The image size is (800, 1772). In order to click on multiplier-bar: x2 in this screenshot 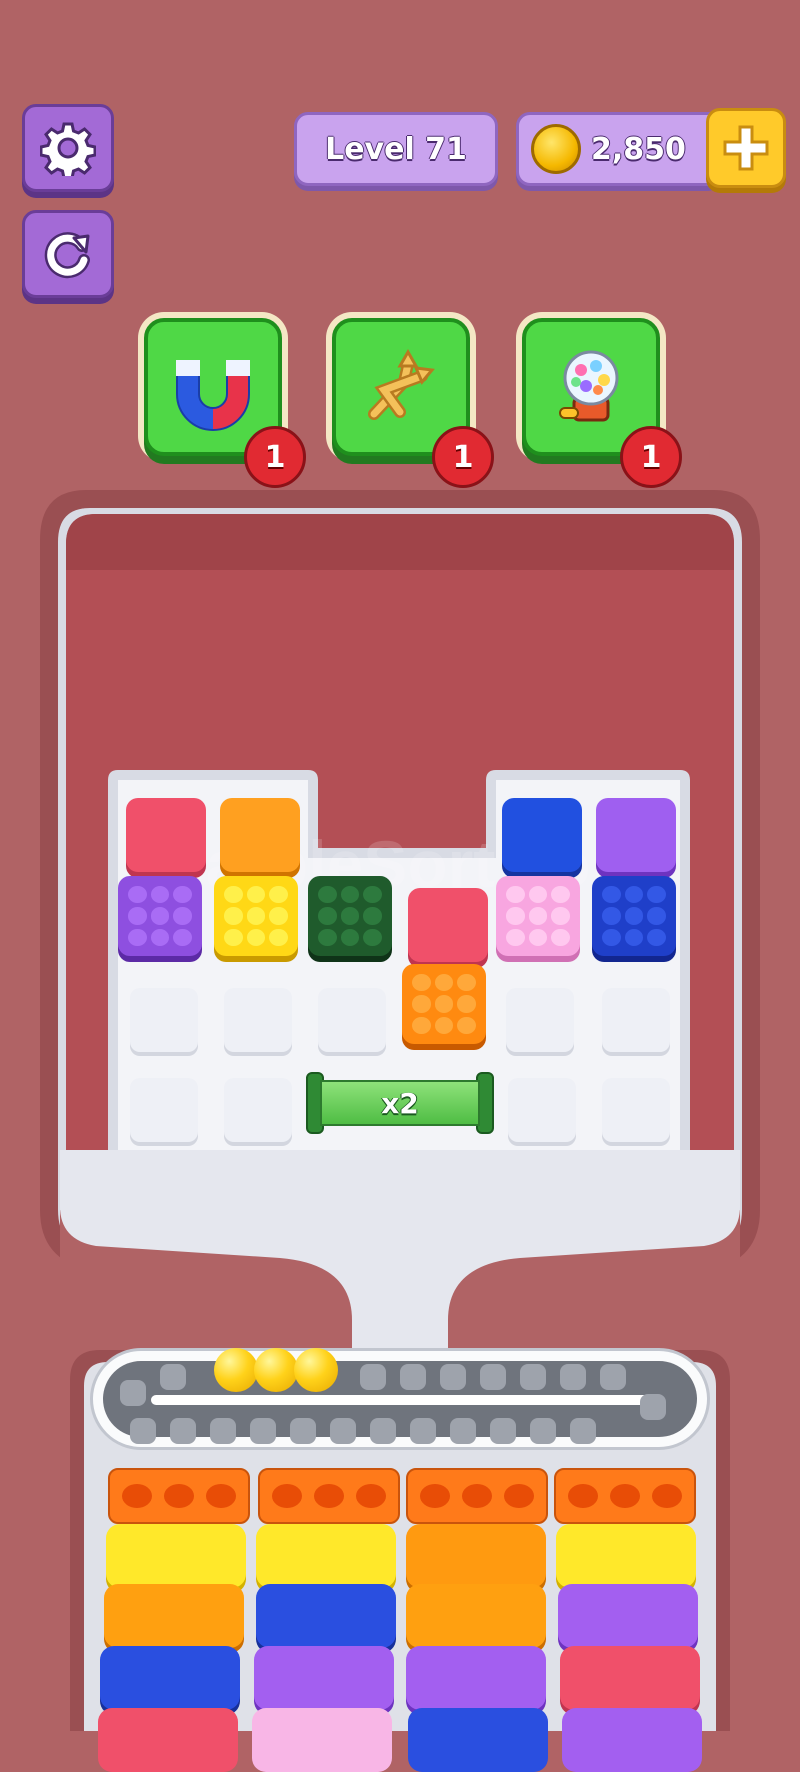, I will do `click(400, 1103)`.